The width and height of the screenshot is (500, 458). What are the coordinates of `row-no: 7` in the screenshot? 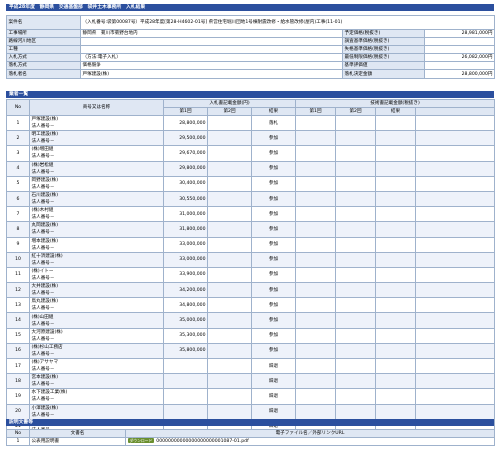 It's located at (18, 214).